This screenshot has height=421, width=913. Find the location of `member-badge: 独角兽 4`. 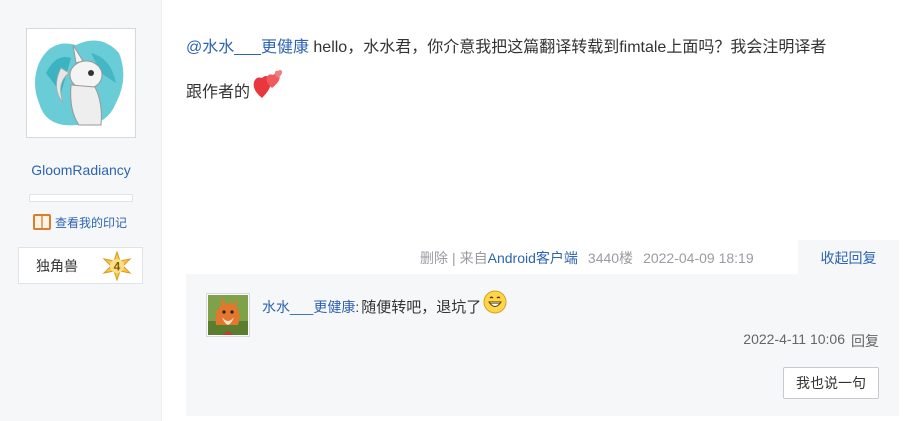

member-badge: 独角兽 4 is located at coordinates (80, 265).